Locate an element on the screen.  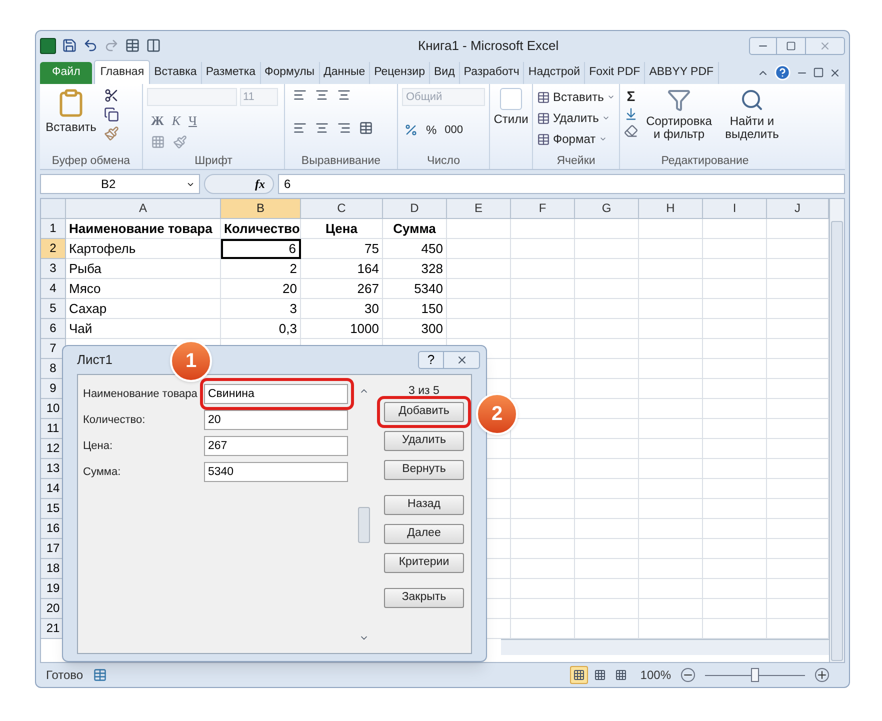
help-button: ? is located at coordinates (431, 360).